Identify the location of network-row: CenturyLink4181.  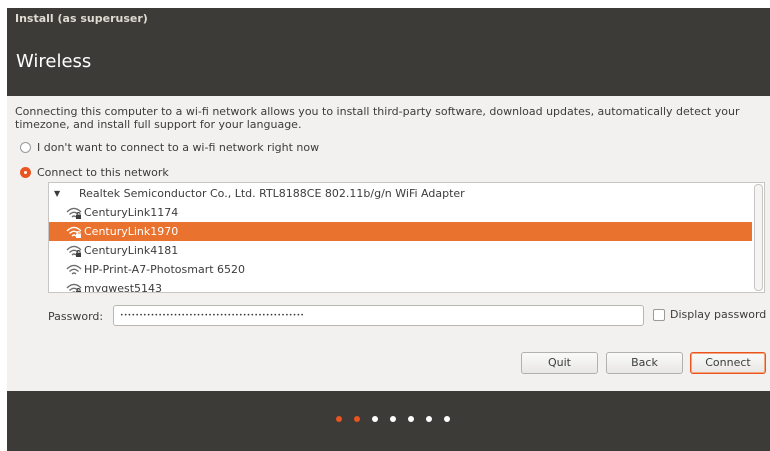
(400, 250).